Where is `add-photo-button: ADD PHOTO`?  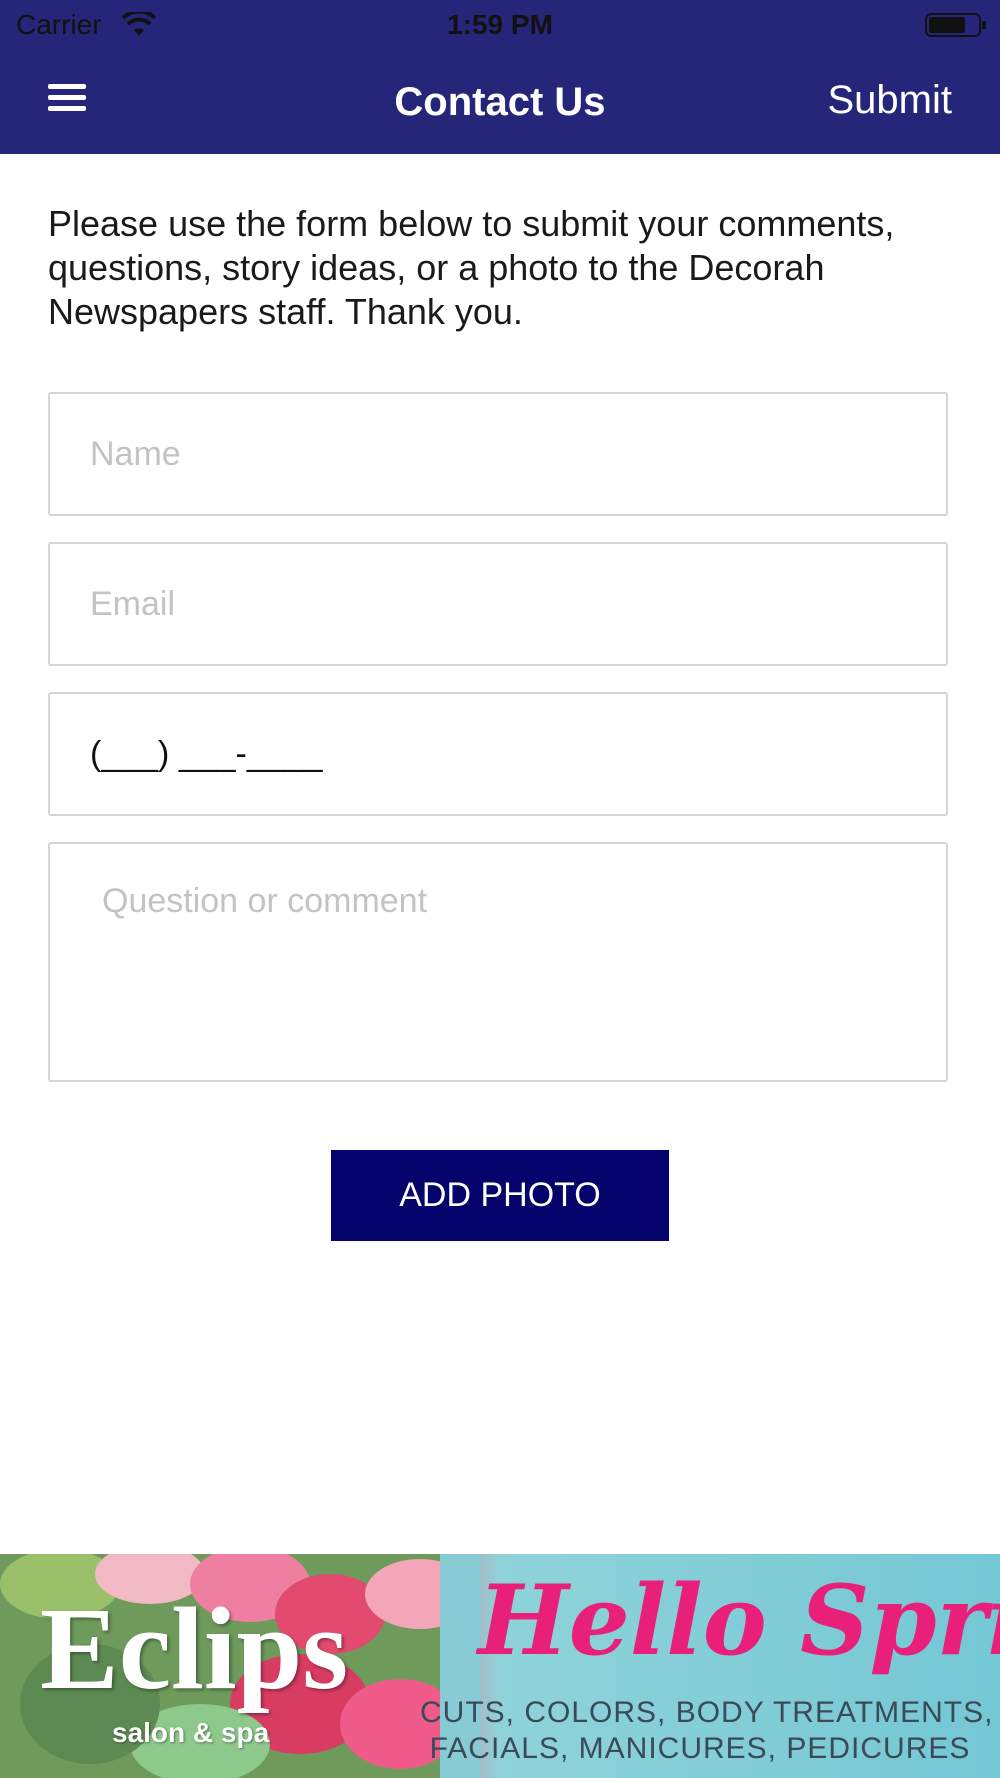
add-photo-button: ADD PHOTO is located at coordinates (500, 1195).